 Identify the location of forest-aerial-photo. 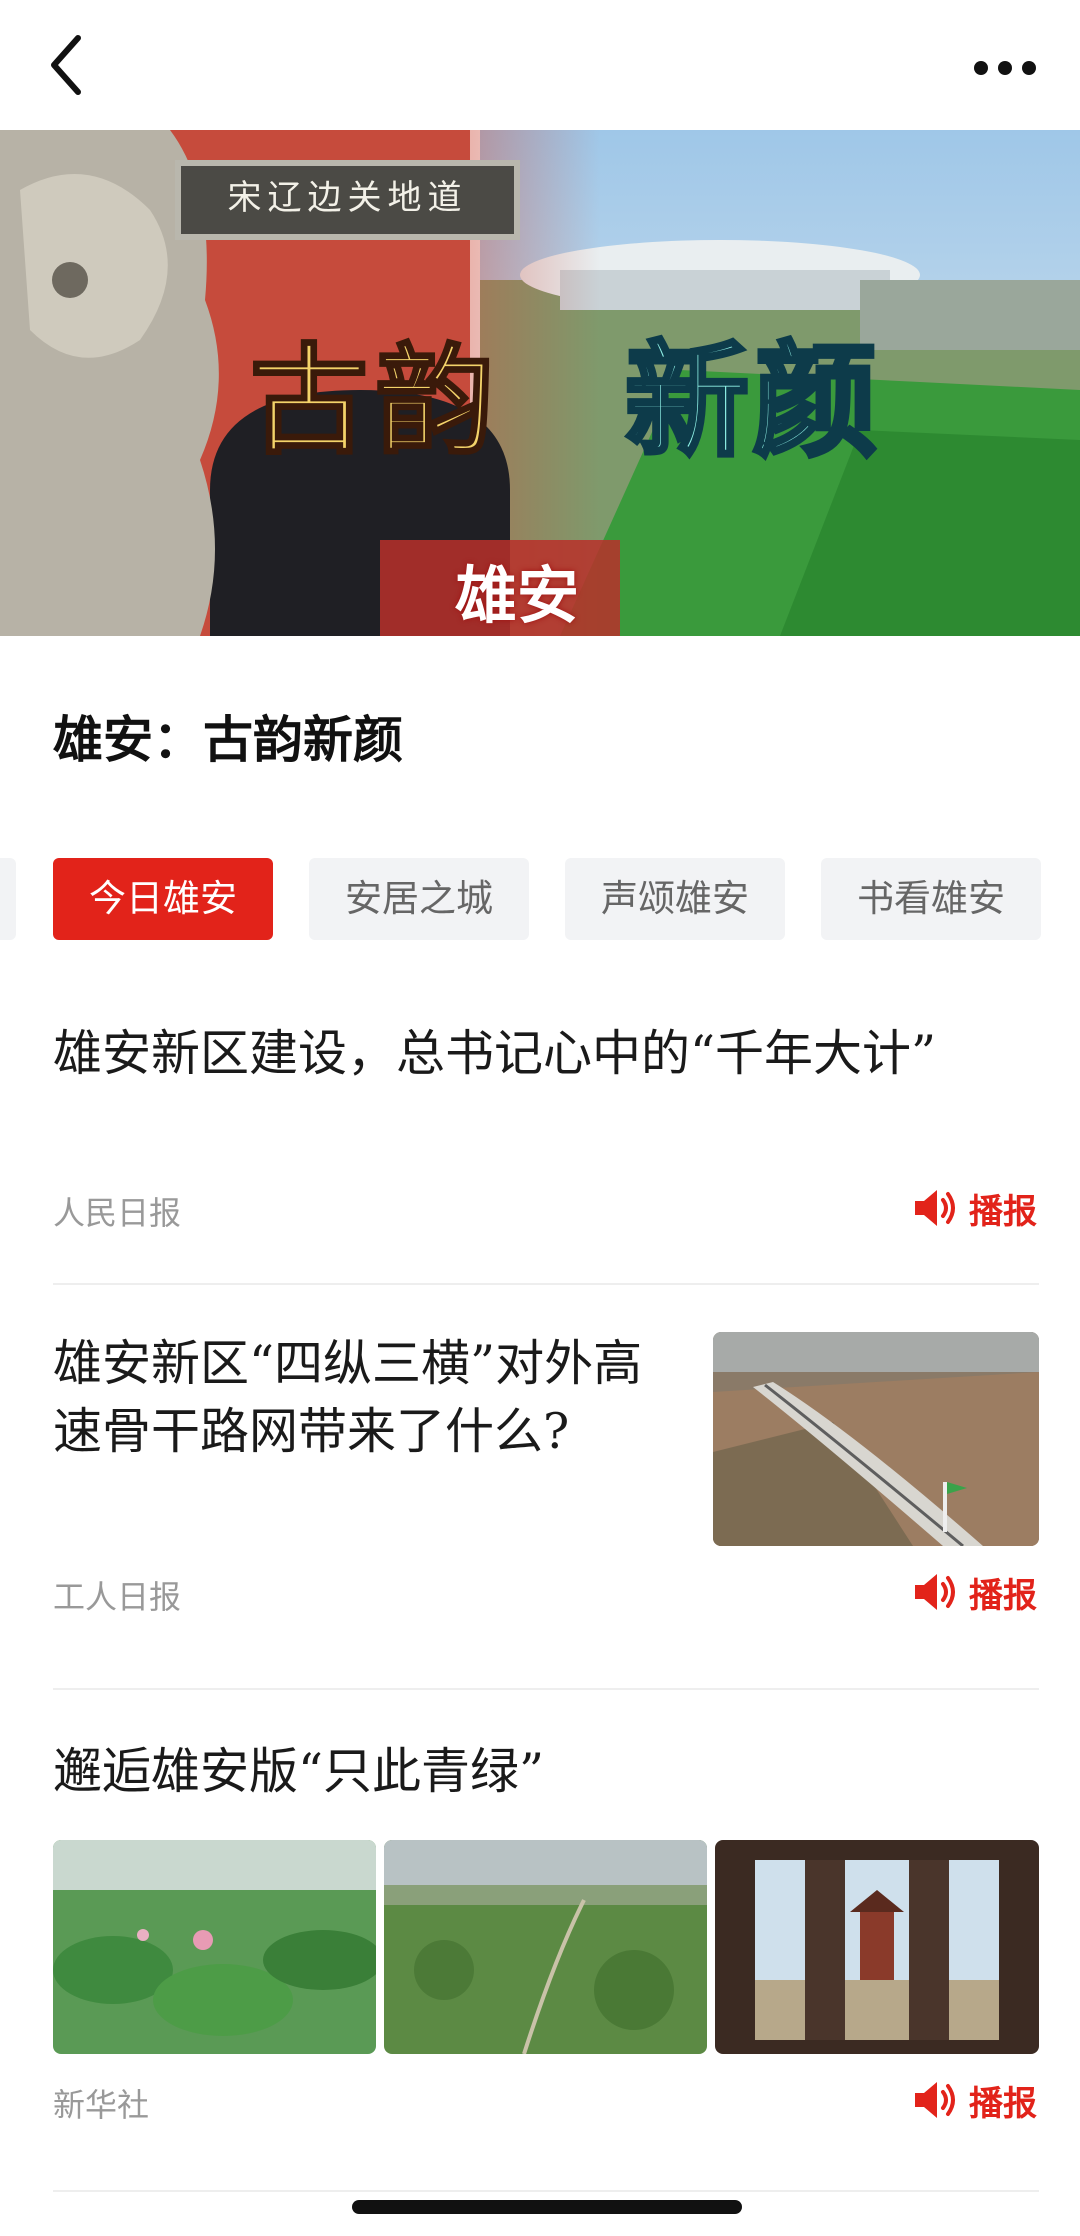
(545, 1947).